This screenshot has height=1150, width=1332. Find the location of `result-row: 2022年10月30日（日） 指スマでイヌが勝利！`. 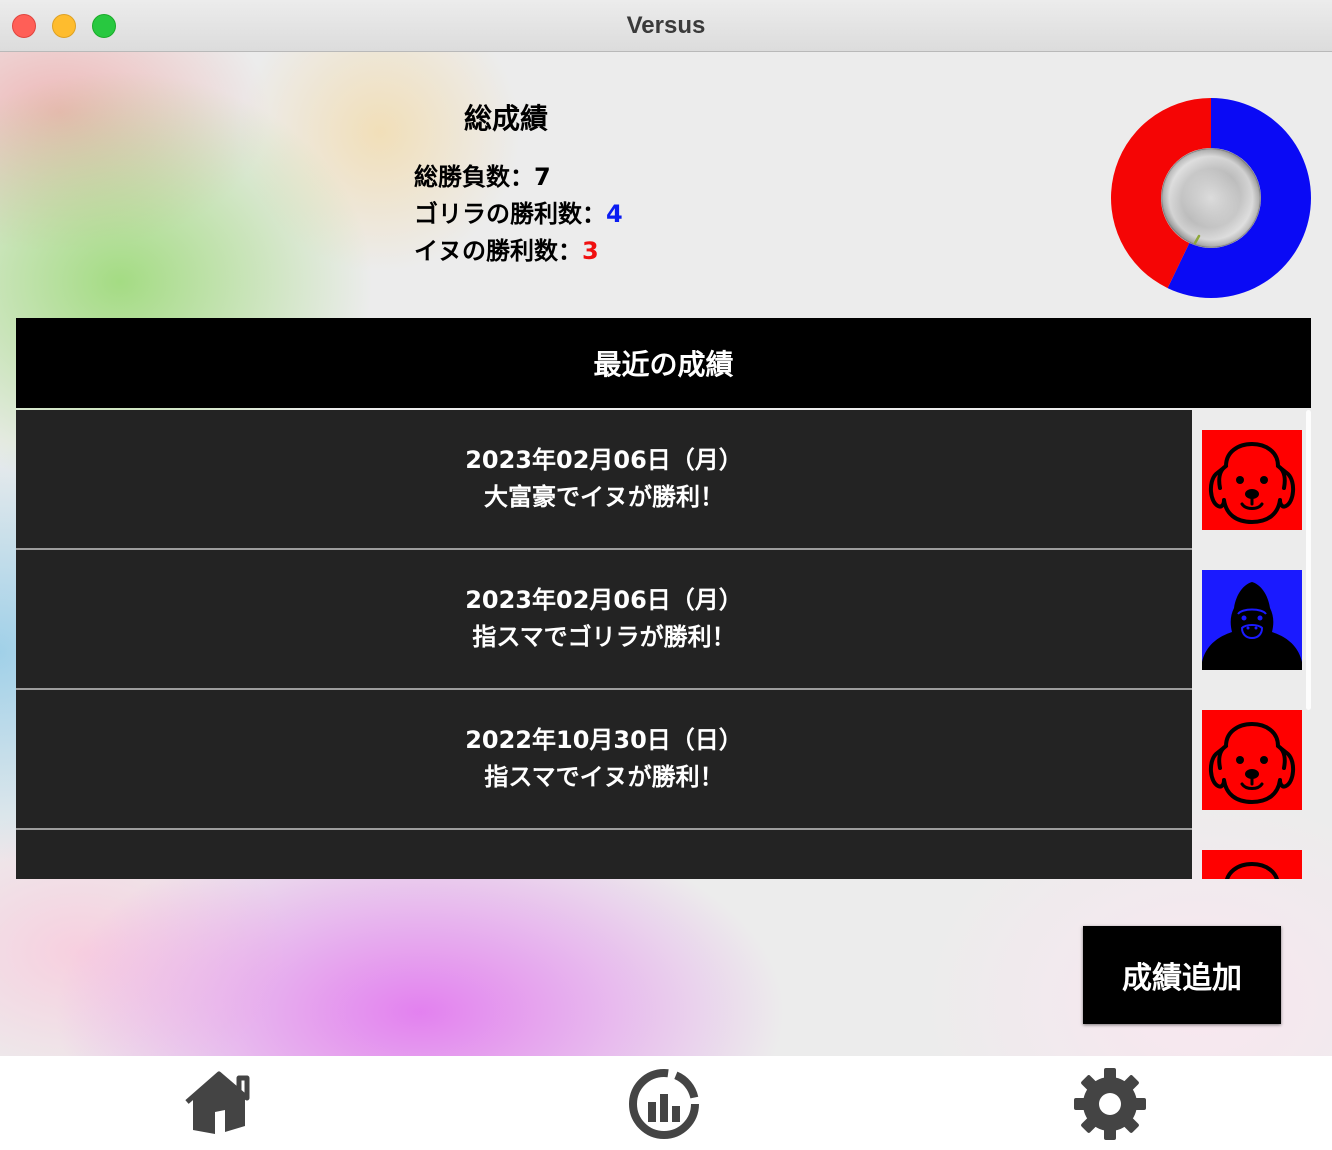

result-row: 2022年10月30日（日） 指スマでイヌが勝利！ is located at coordinates (663, 760).